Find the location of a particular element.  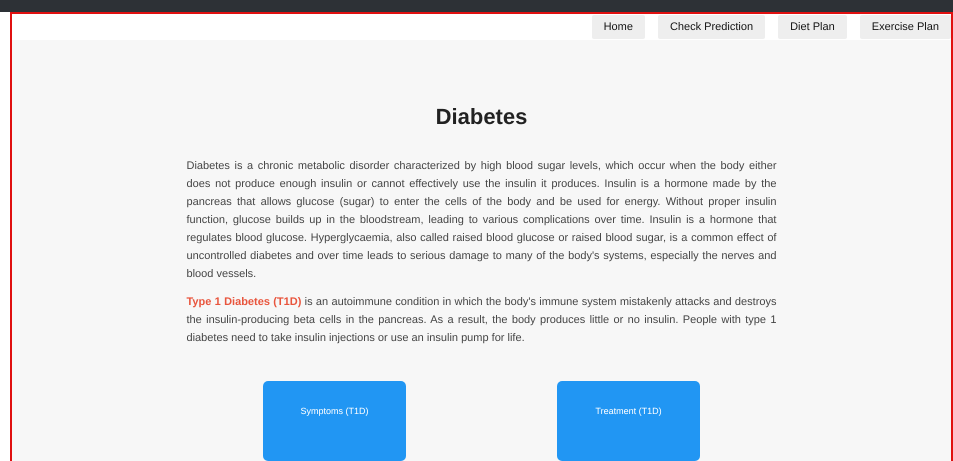

nav-button: Home is located at coordinates (618, 27).